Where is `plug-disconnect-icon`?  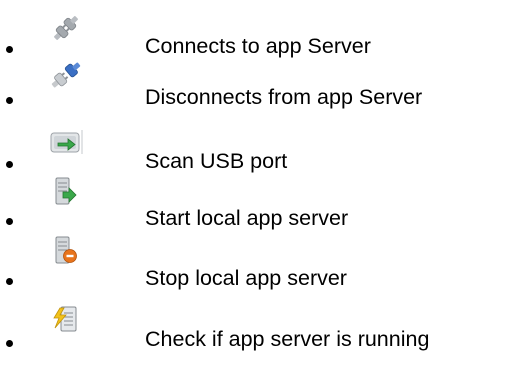 plug-disconnect-icon is located at coordinates (66, 75).